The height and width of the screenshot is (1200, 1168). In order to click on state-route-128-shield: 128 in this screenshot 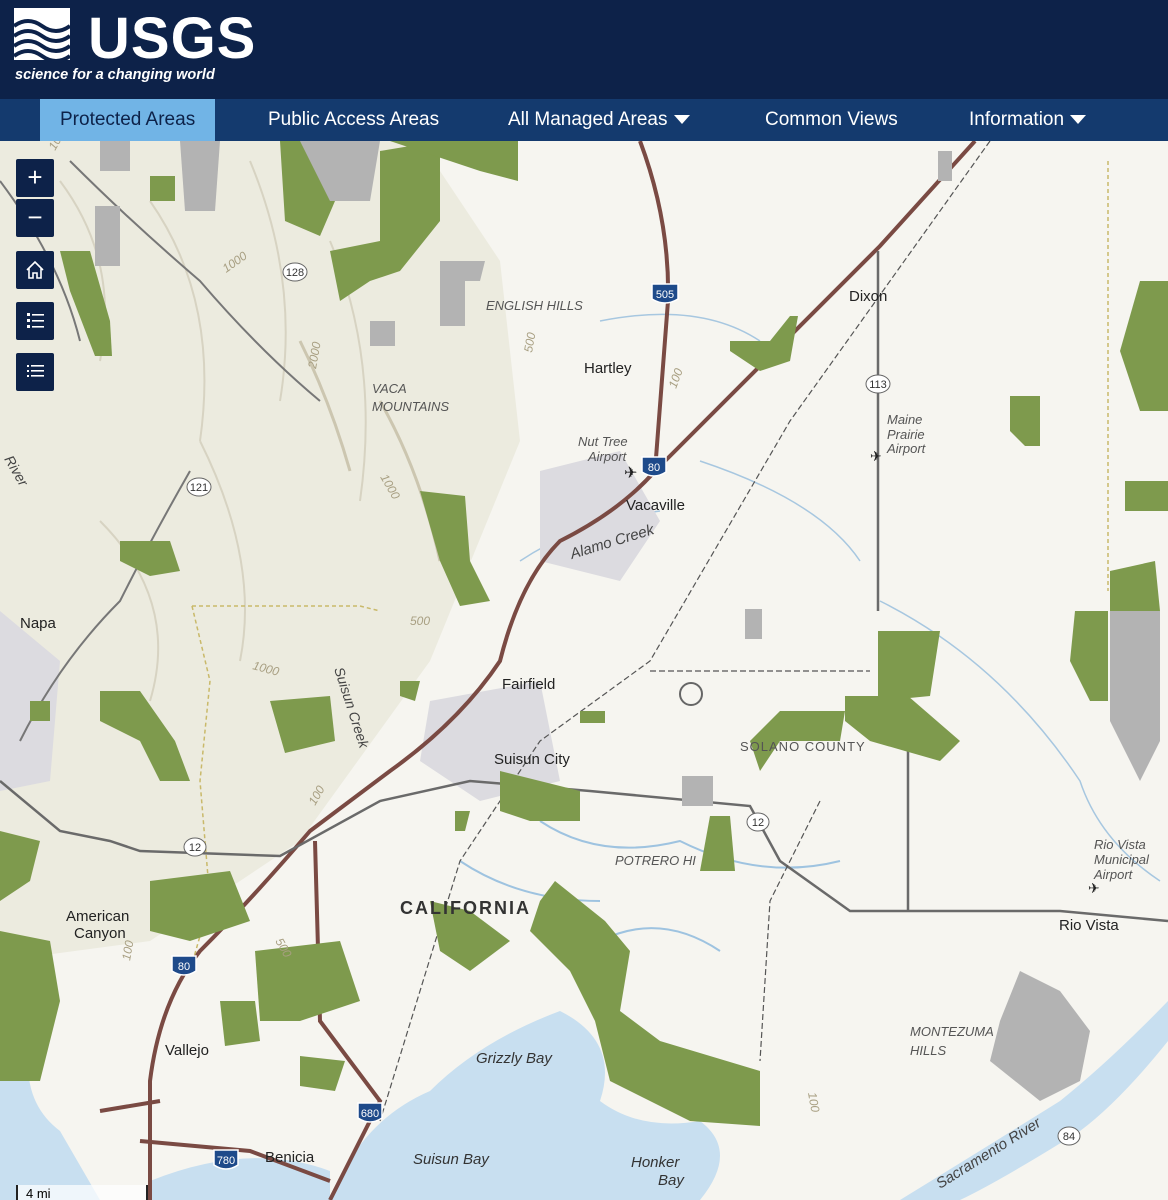, I will do `click(295, 272)`.